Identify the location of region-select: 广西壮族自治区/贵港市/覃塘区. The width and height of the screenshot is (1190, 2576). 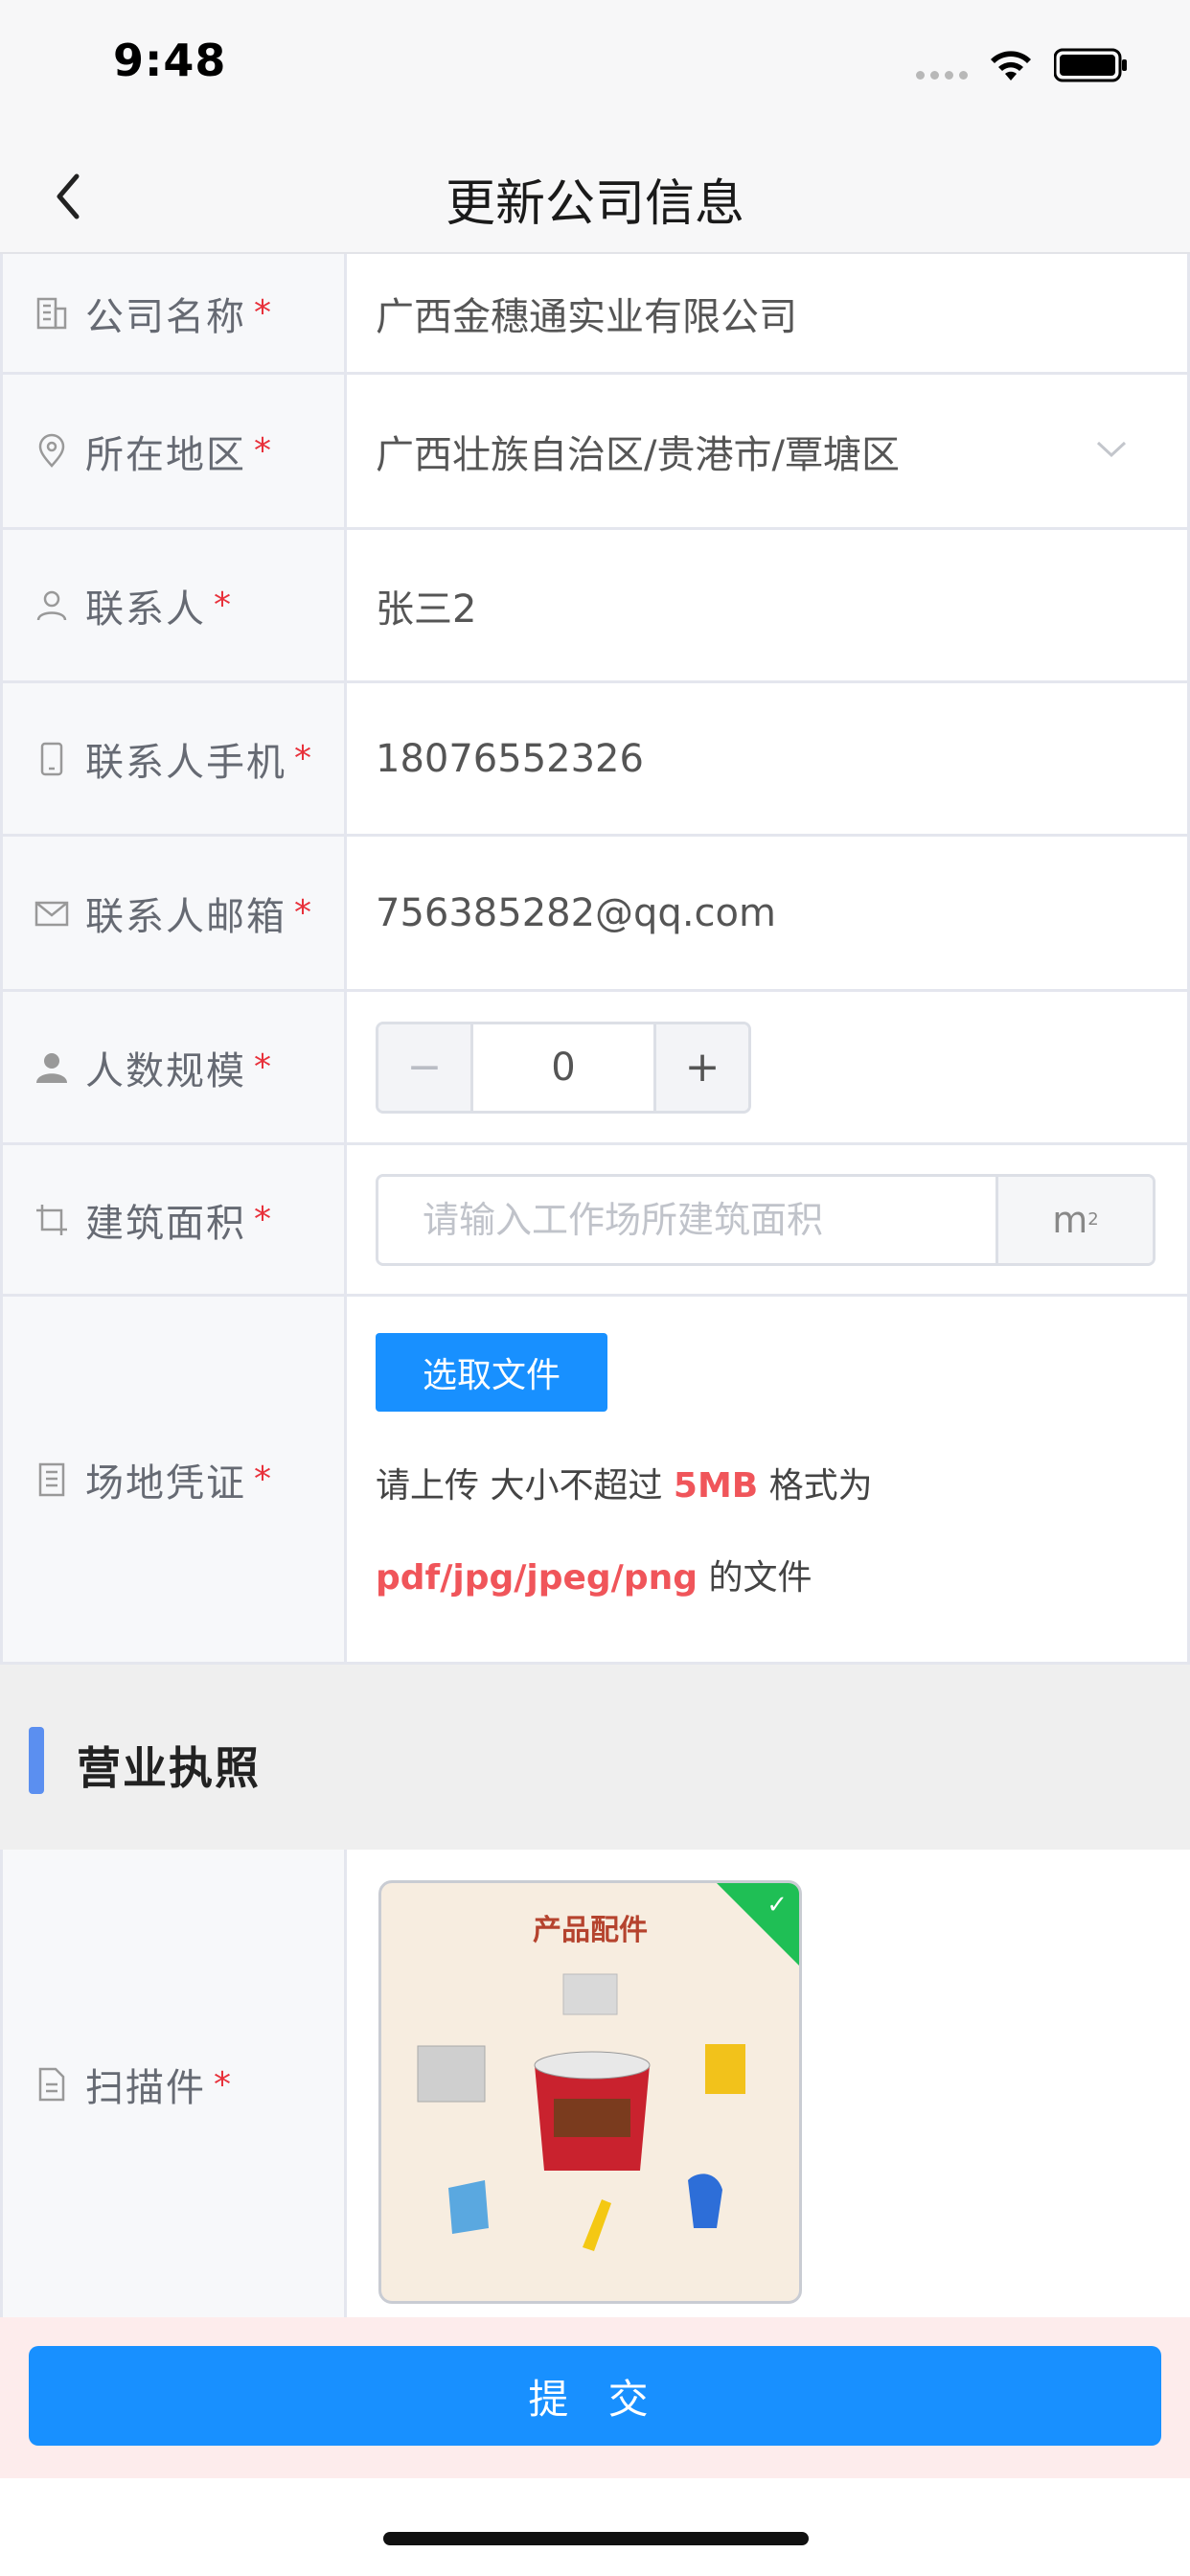
(769, 451).